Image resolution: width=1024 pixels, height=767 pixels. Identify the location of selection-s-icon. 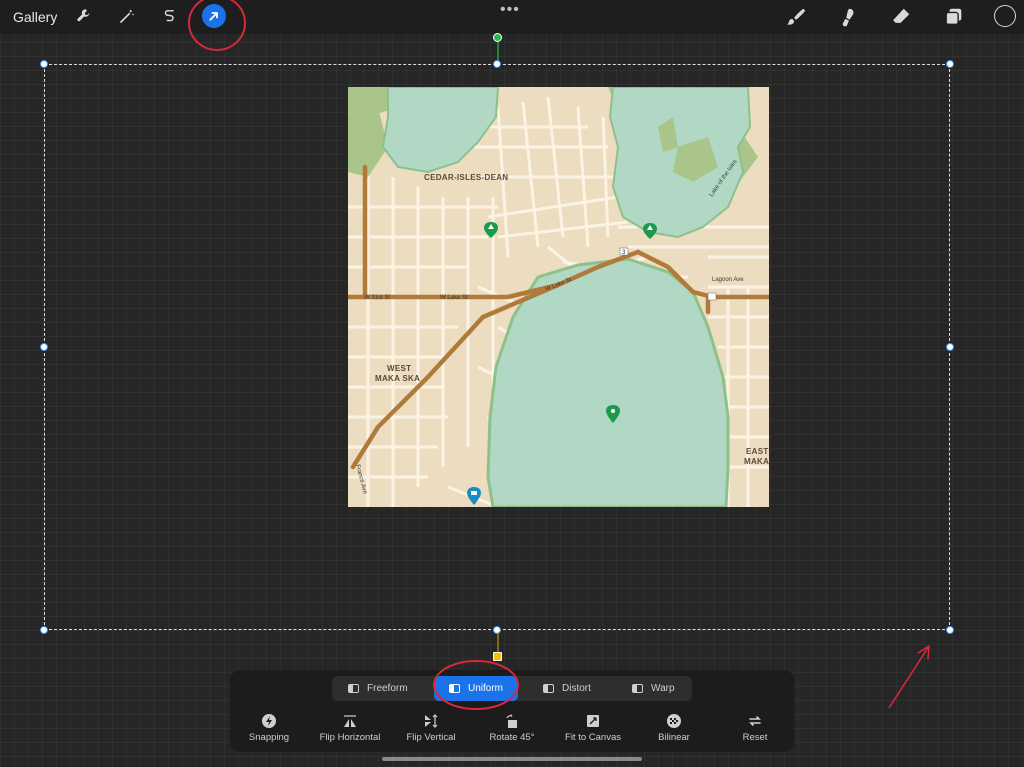
(170, 16).